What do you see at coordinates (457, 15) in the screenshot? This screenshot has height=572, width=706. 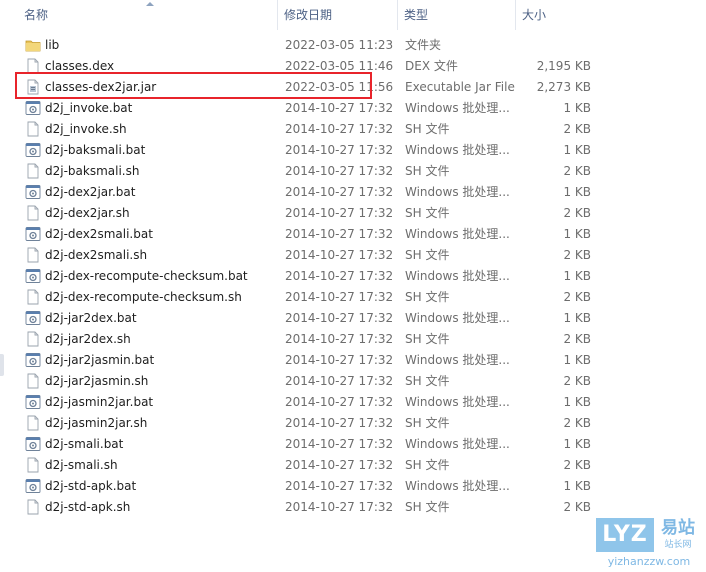 I see `column-header-type: 类型` at bounding box center [457, 15].